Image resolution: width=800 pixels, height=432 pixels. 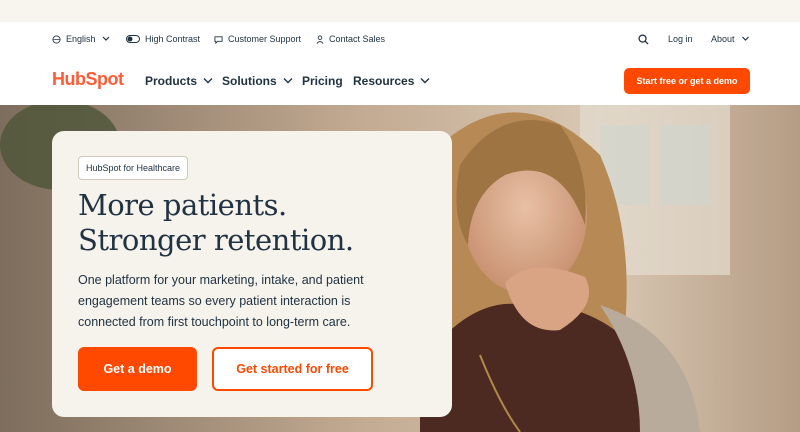 What do you see at coordinates (182, 205) in the screenshot?
I see `headline-line-1: More patients.` at bounding box center [182, 205].